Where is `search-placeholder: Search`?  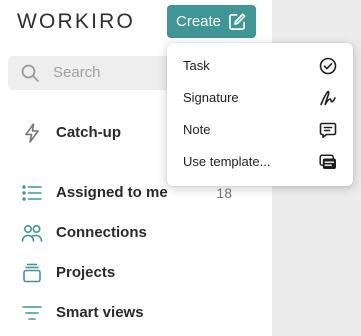 search-placeholder: Search is located at coordinates (77, 72).